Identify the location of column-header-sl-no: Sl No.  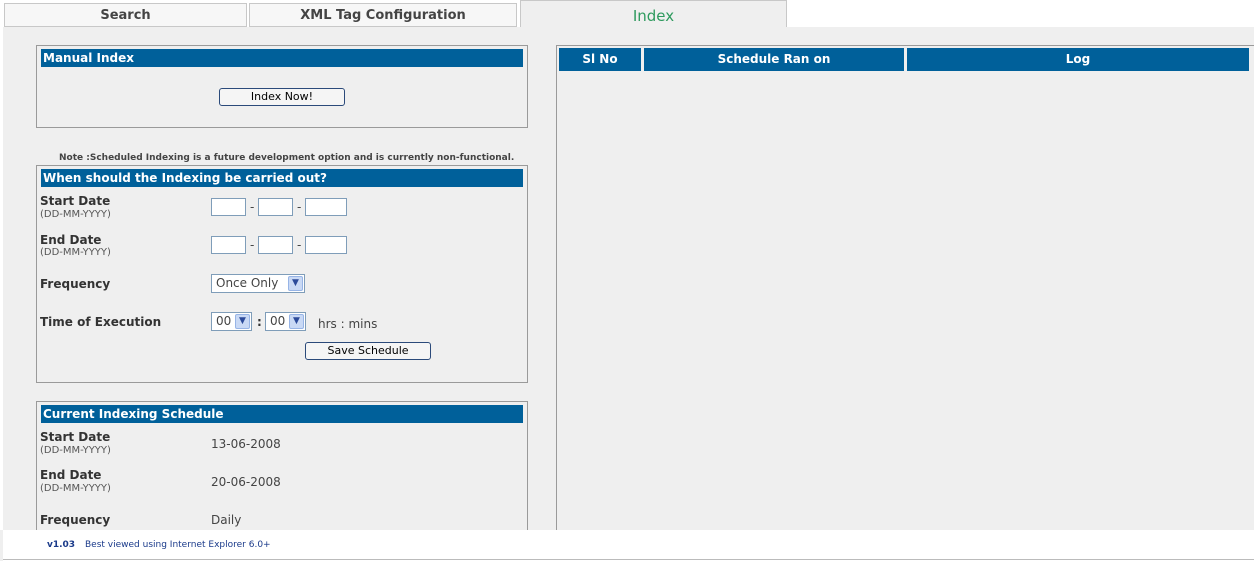
(600, 59).